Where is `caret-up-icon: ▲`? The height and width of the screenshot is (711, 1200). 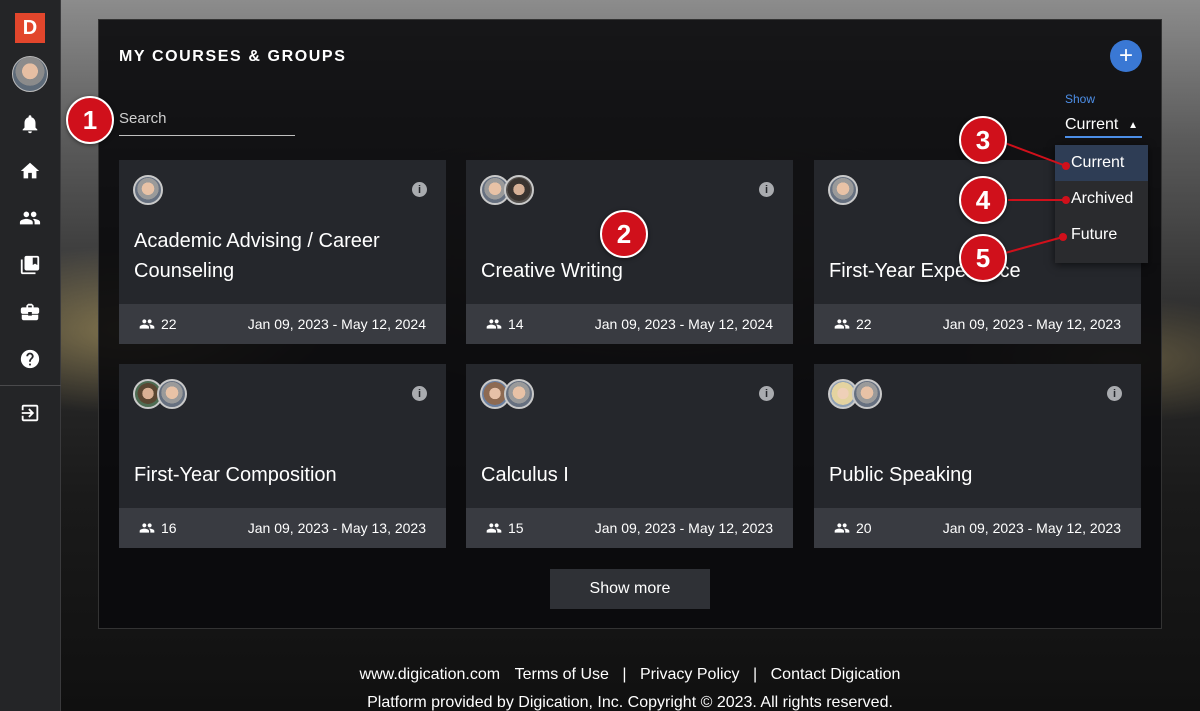
caret-up-icon: ▲ is located at coordinates (1133, 125).